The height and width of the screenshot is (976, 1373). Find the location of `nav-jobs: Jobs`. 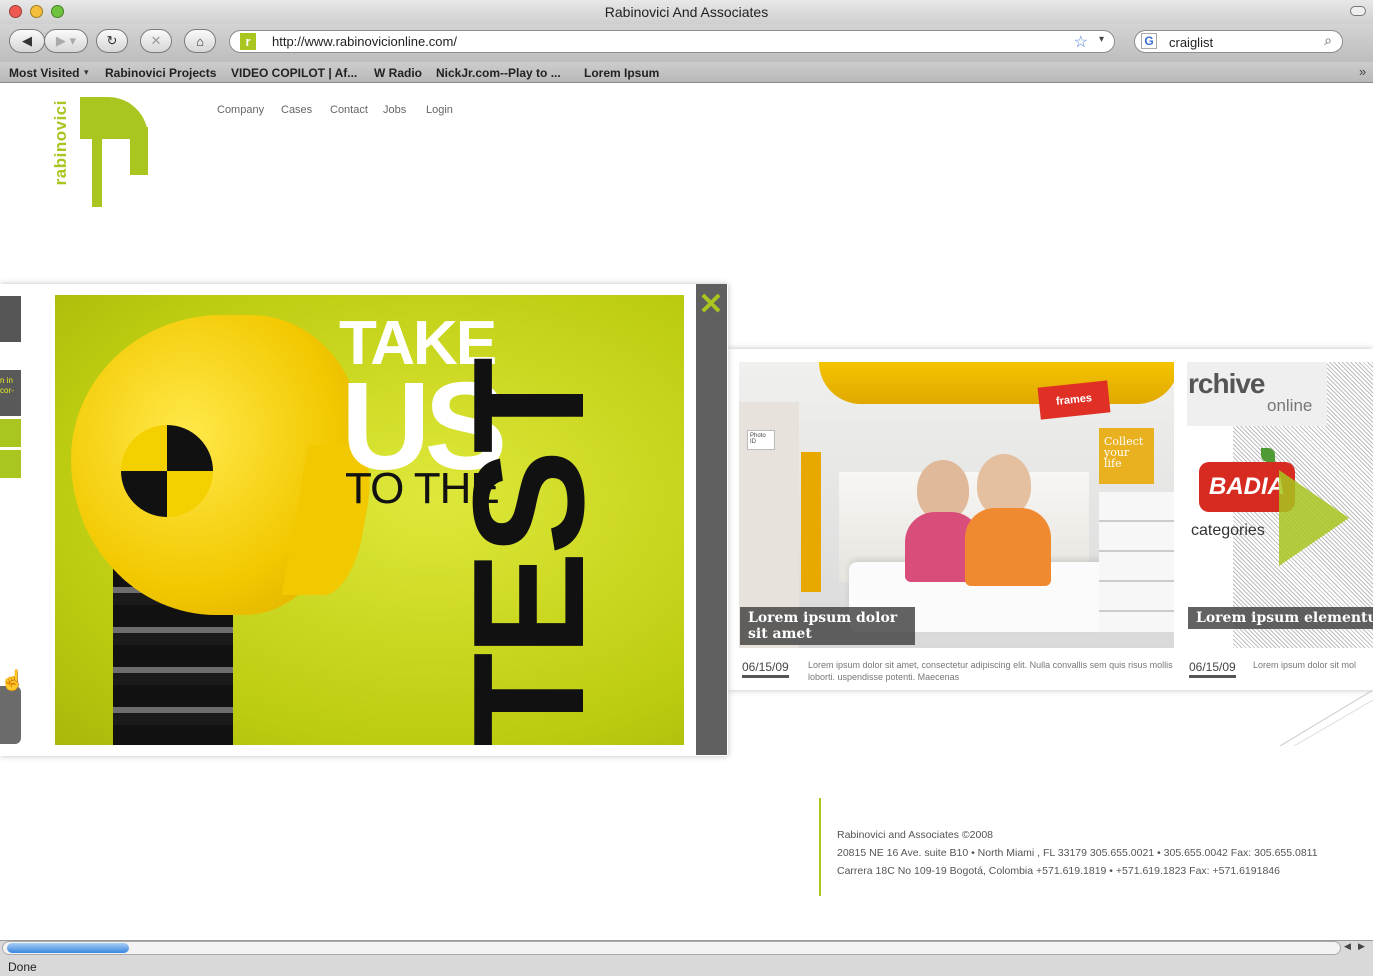

nav-jobs: Jobs is located at coordinates (394, 110).